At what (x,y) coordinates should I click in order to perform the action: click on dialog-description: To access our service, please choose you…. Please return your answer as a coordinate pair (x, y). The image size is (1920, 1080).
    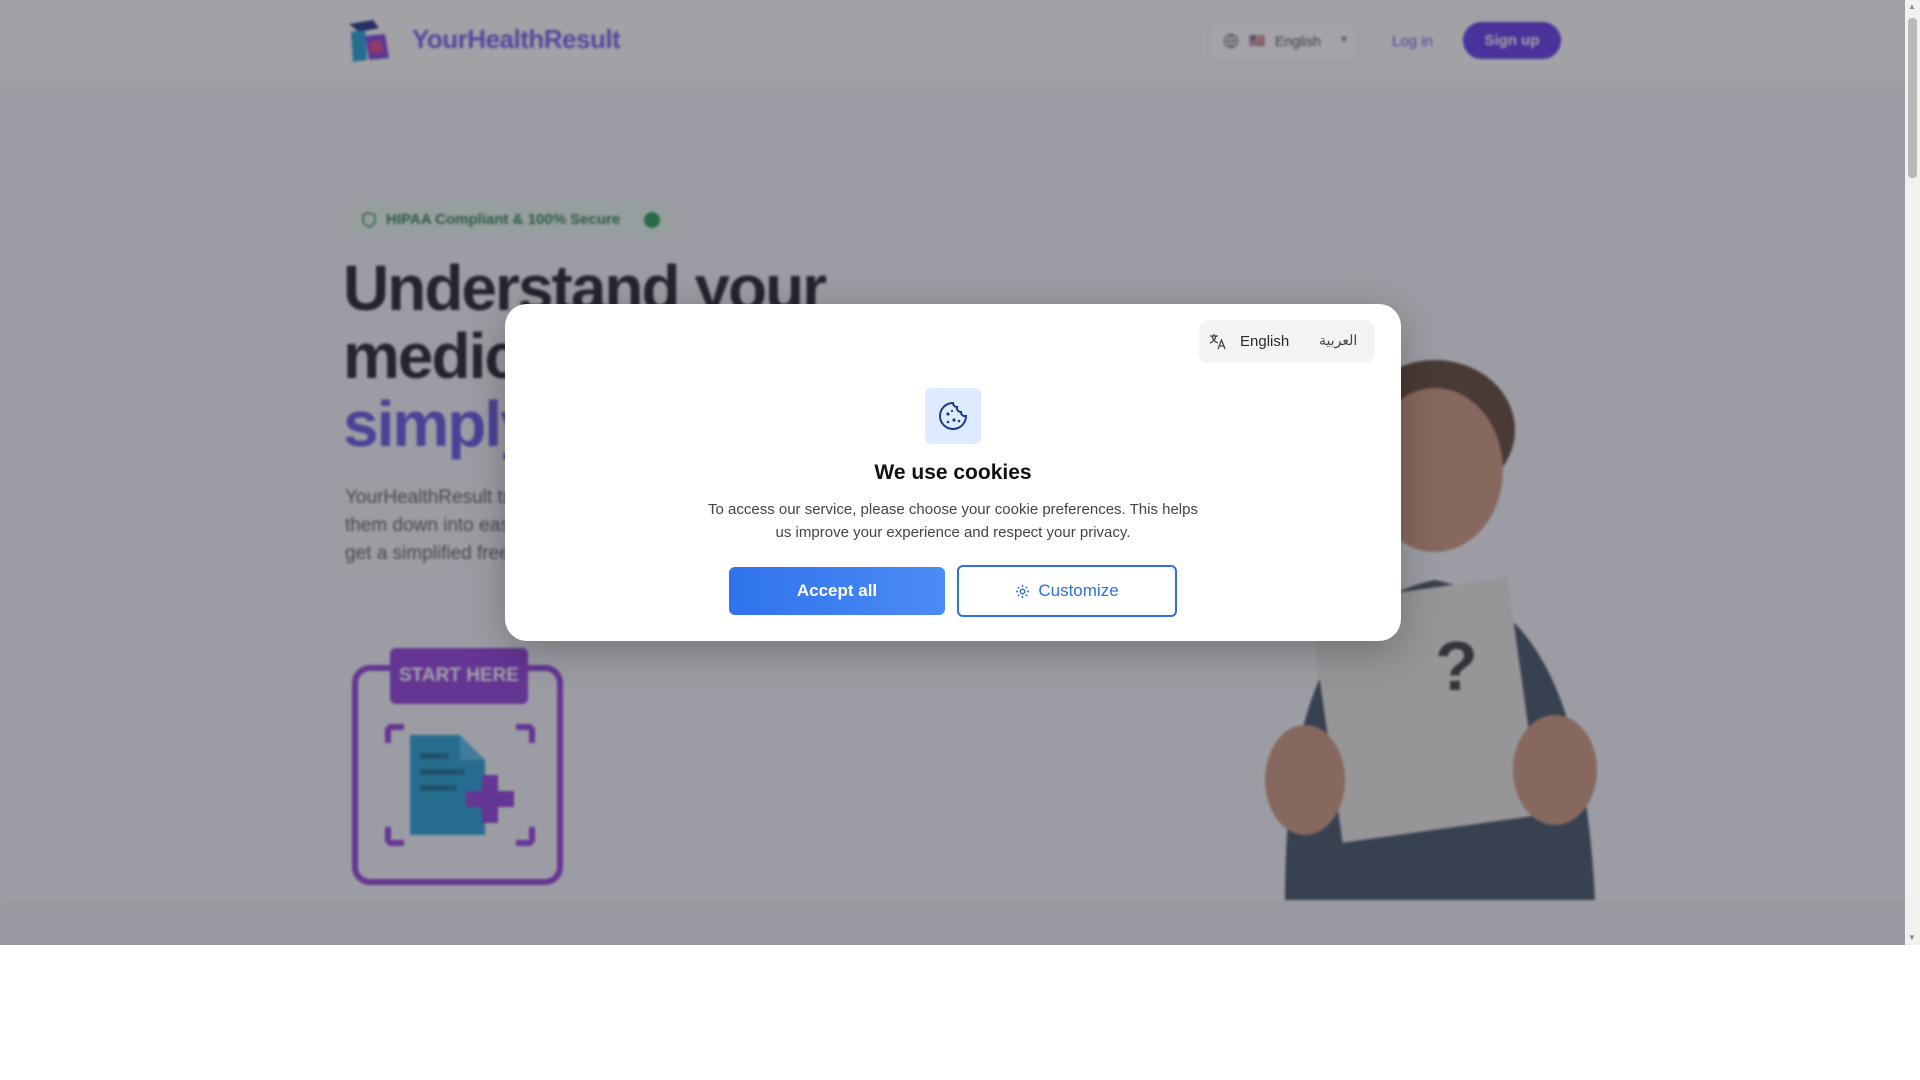
    Looking at the image, I should click on (953, 521).